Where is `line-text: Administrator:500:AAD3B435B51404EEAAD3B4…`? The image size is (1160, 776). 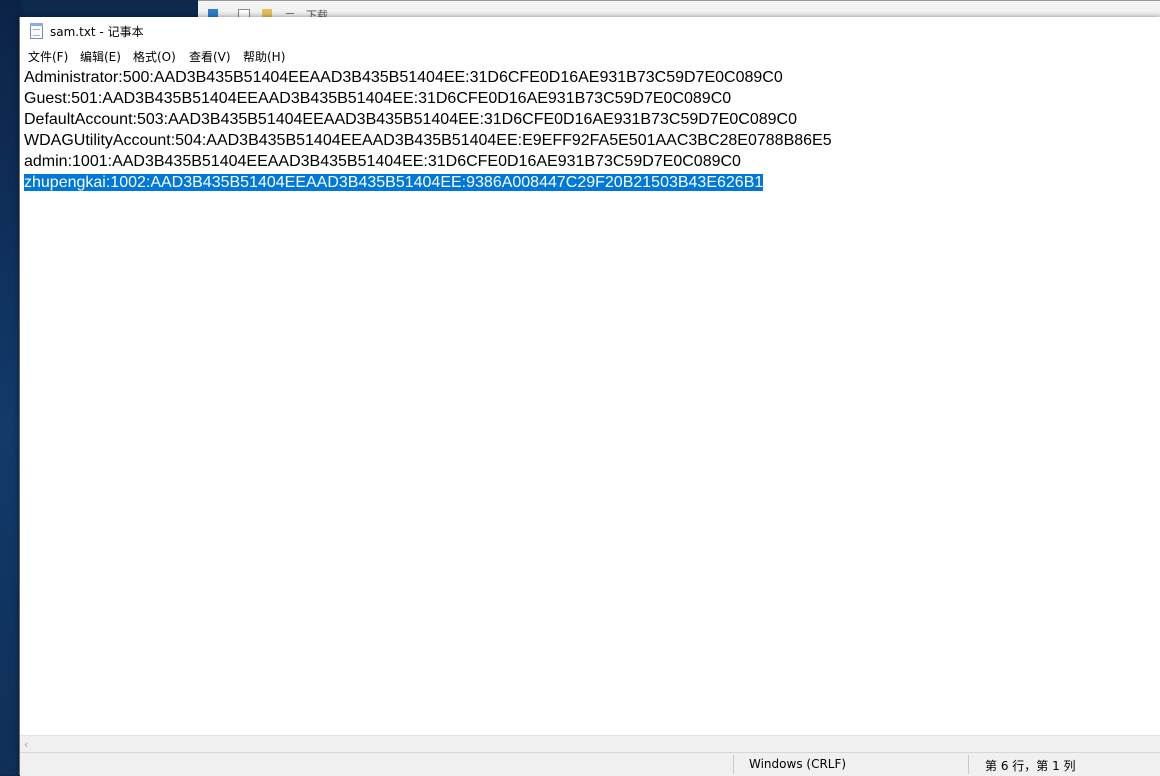 line-text: Administrator:500:AAD3B435B51404EEAAD3B4… is located at coordinates (403, 77).